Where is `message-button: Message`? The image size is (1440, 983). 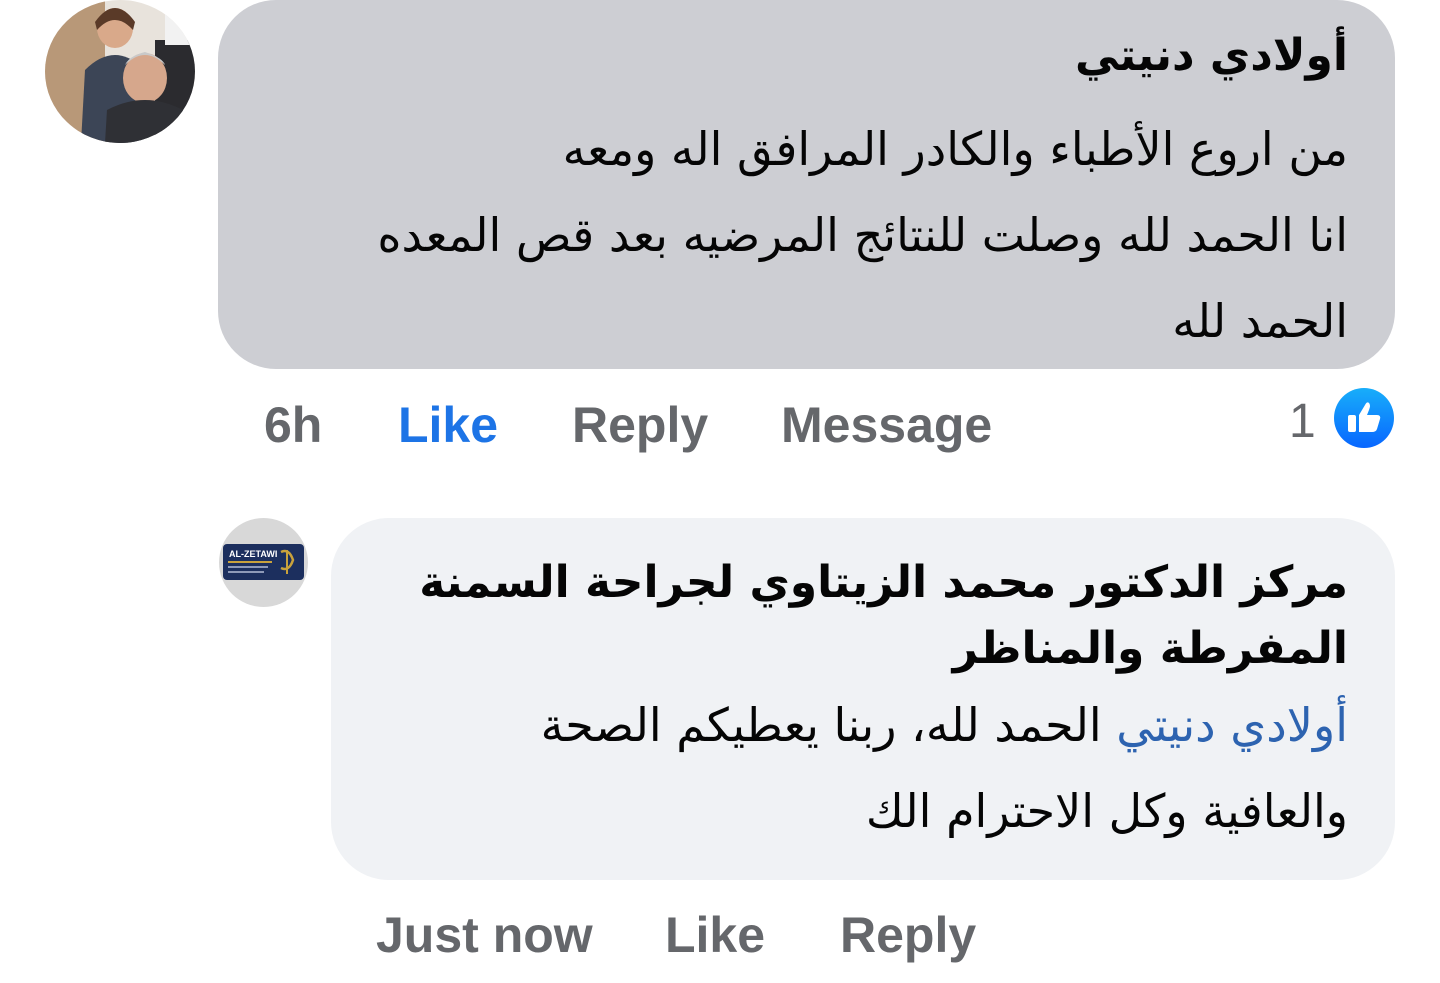 message-button: Message is located at coordinates (886, 425).